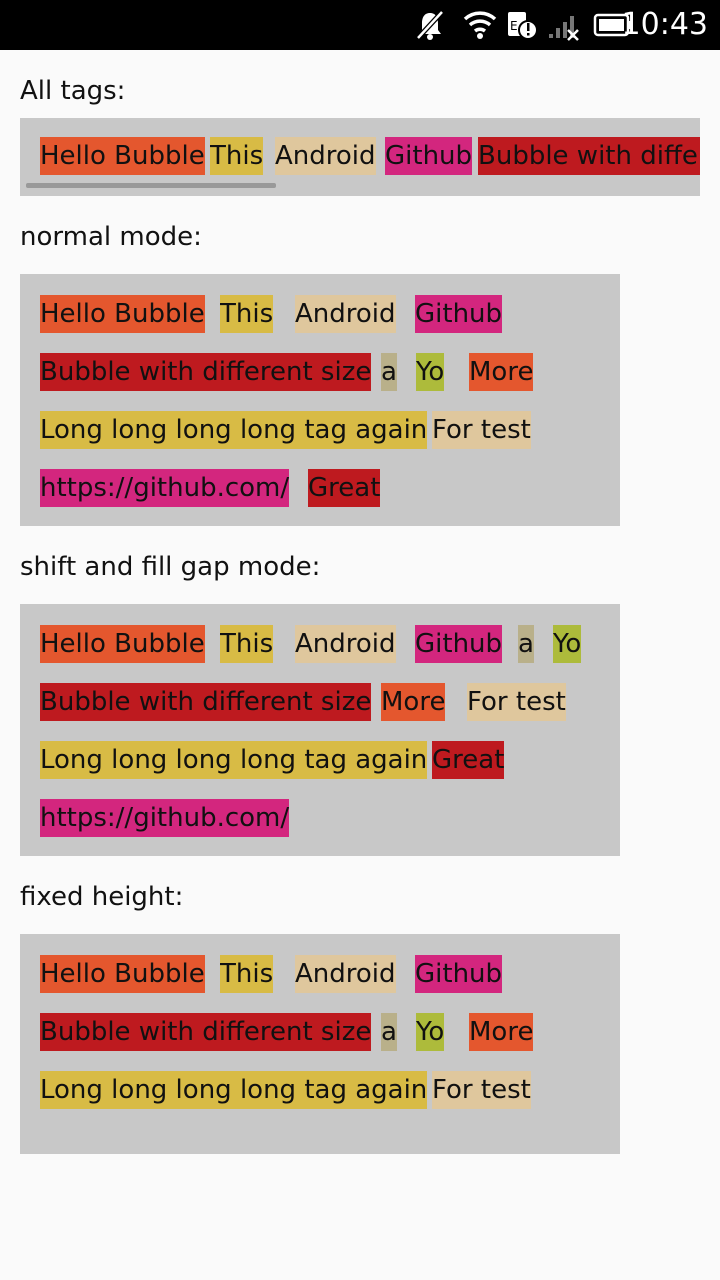  I want to click on tag-bubble: Bubble with differ, so click(589, 156).